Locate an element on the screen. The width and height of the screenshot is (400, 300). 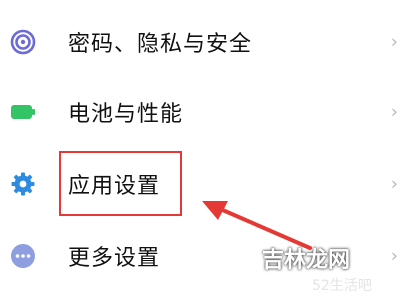
annotation-highlight-box is located at coordinates (120, 183).